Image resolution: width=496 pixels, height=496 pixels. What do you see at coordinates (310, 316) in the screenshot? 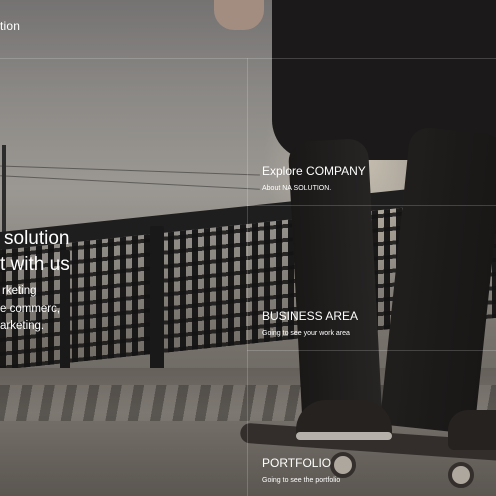
I see `panel-title: BUSINESS AREA` at bounding box center [310, 316].